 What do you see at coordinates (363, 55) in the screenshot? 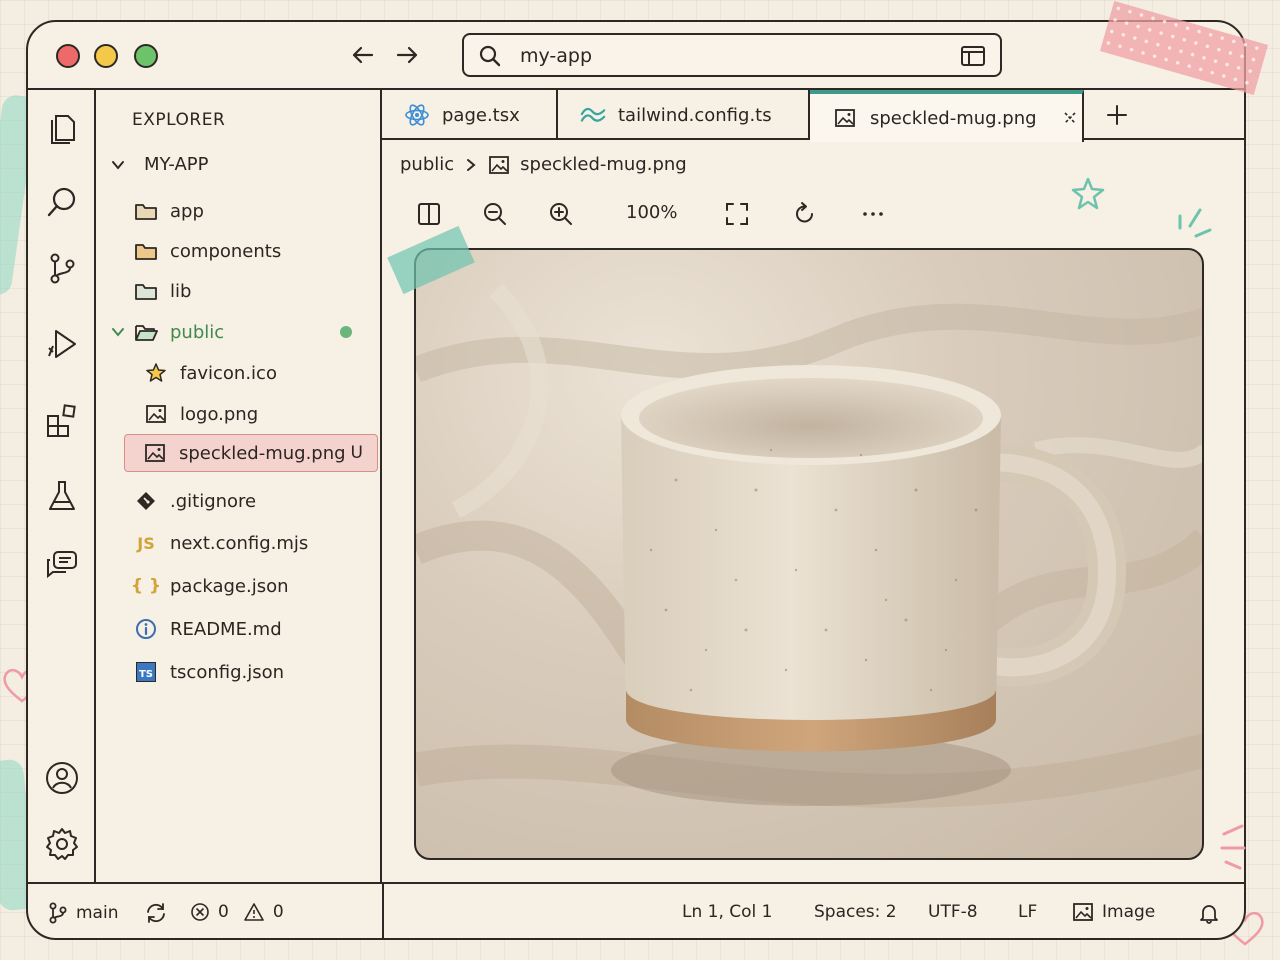
I see `back-arrow-icon` at bounding box center [363, 55].